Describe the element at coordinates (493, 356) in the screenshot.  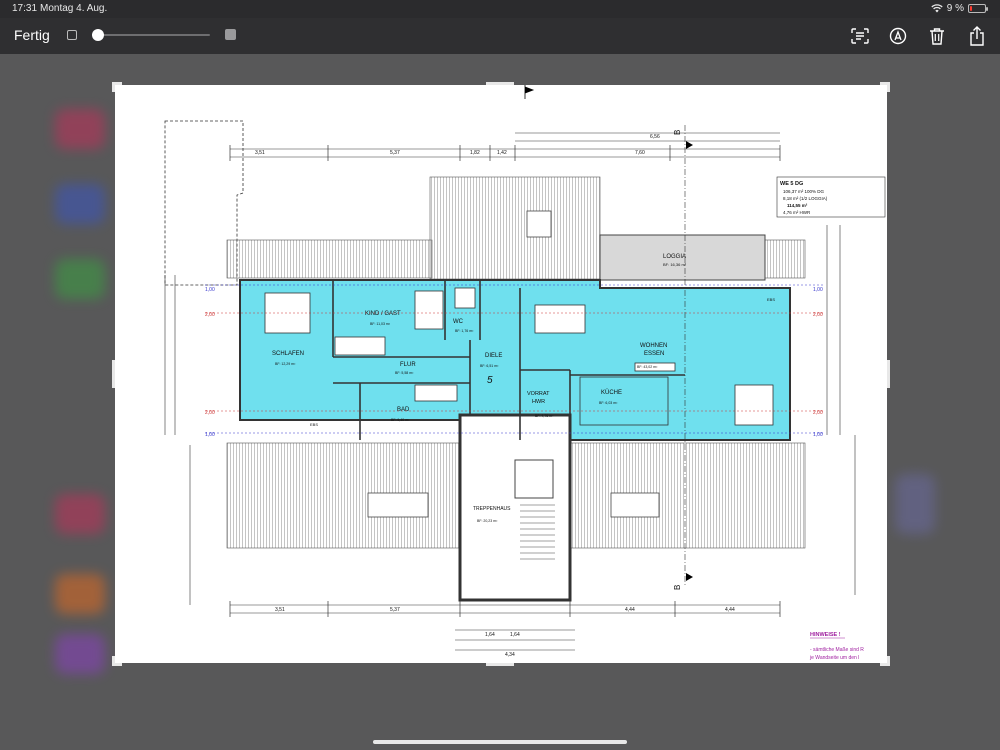
I see `room-diele: DIELE` at that location.